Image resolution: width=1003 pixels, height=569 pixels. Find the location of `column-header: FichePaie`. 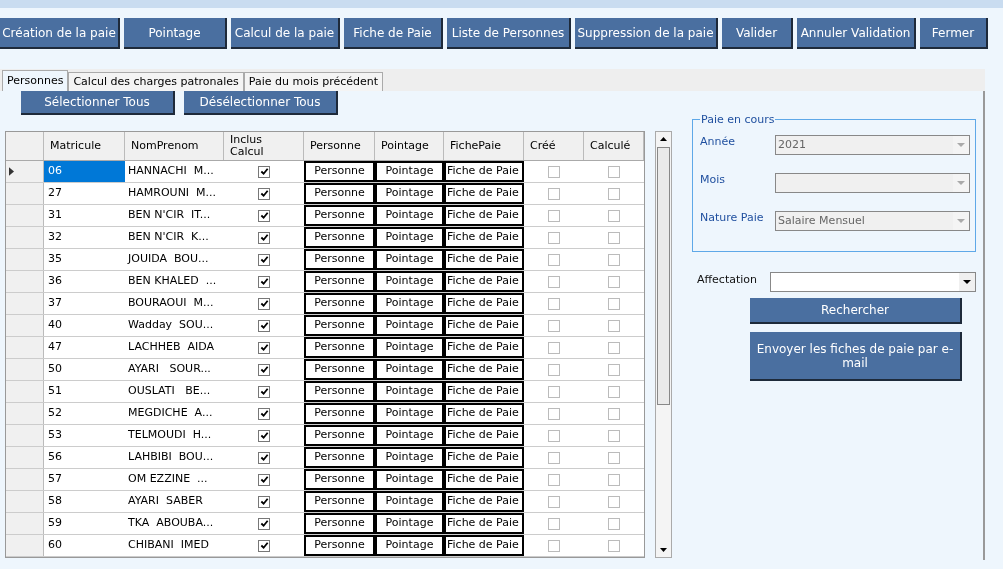

column-header: FichePaie is located at coordinates (476, 146).